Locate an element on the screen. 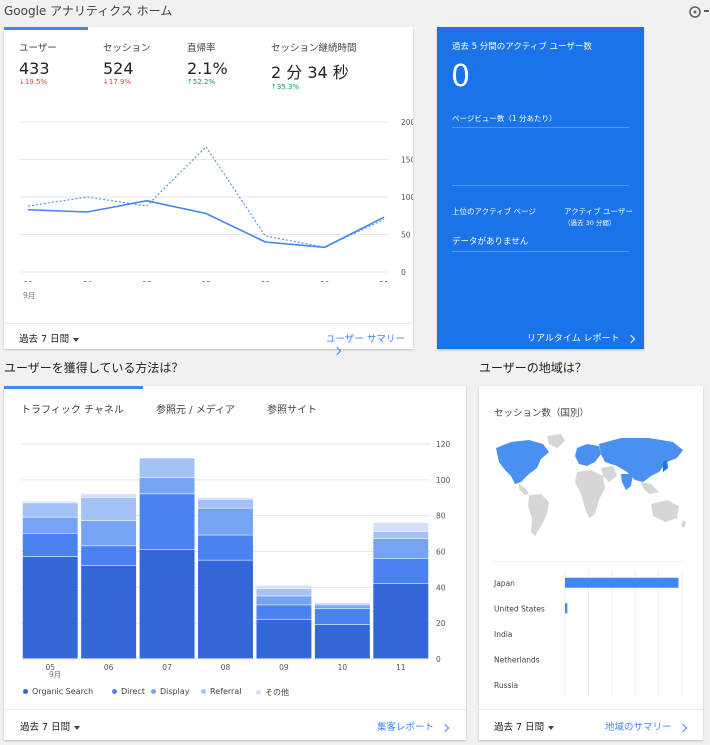 This screenshot has width=710, height=745. metric-value: 2 分 34 秒 is located at coordinates (310, 72).